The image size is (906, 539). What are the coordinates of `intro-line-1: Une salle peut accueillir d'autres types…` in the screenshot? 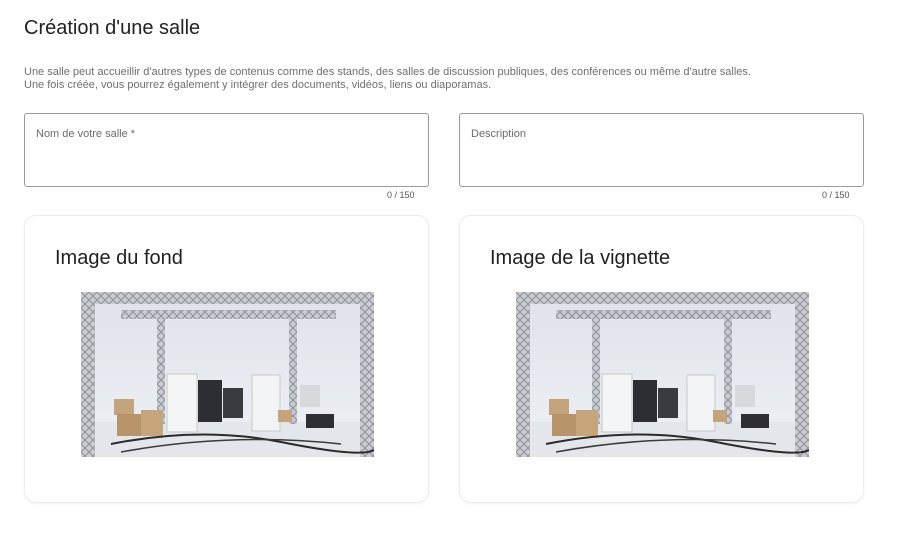 It's located at (387, 72).